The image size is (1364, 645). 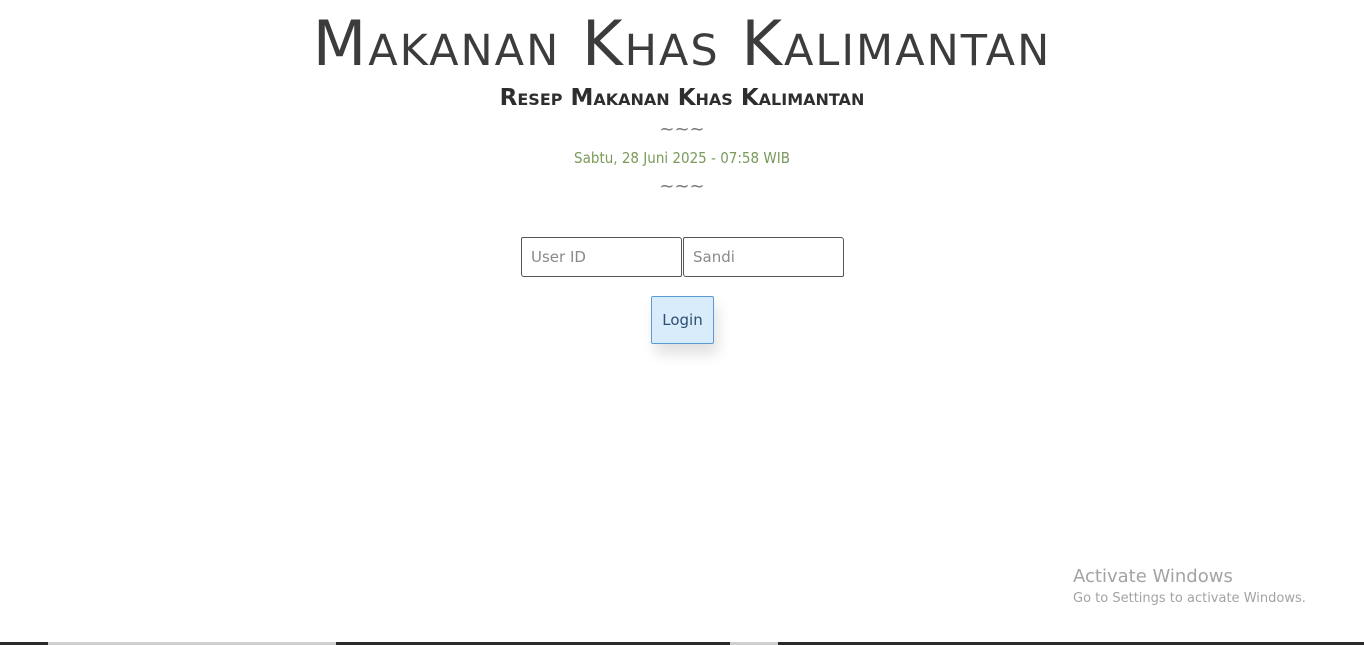 What do you see at coordinates (1153, 576) in the screenshot?
I see `watermark-title: Activate Windows` at bounding box center [1153, 576].